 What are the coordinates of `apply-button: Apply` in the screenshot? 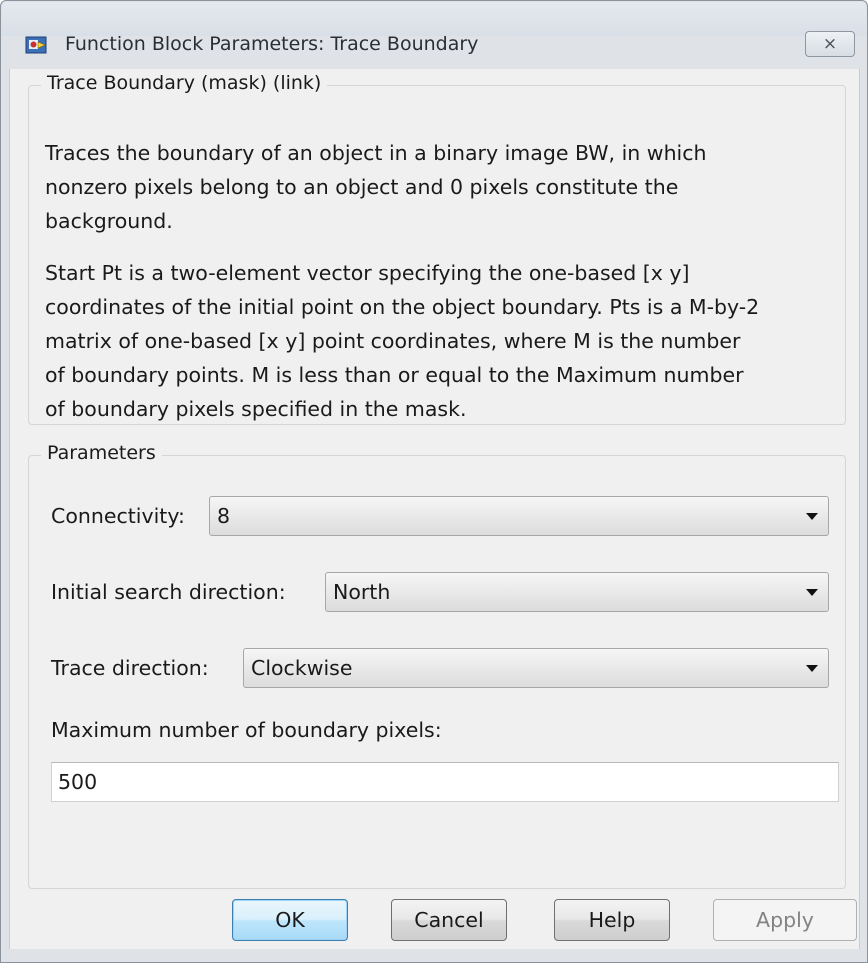 It's located at (785, 920).